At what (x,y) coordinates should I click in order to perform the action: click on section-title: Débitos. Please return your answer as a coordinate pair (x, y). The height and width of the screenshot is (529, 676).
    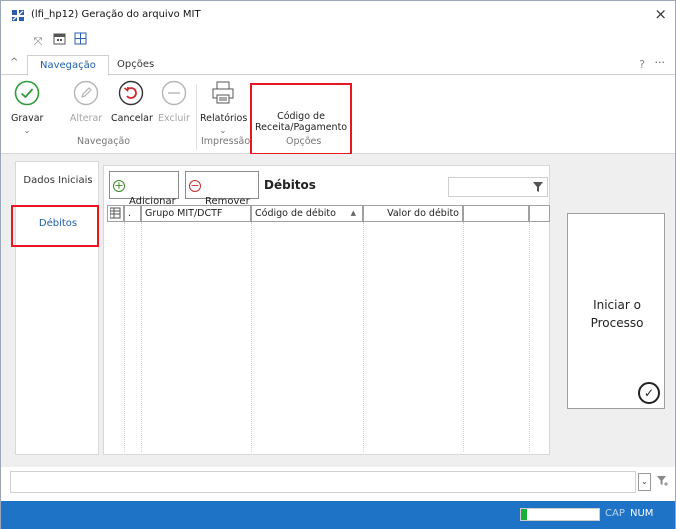
    Looking at the image, I should click on (290, 185).